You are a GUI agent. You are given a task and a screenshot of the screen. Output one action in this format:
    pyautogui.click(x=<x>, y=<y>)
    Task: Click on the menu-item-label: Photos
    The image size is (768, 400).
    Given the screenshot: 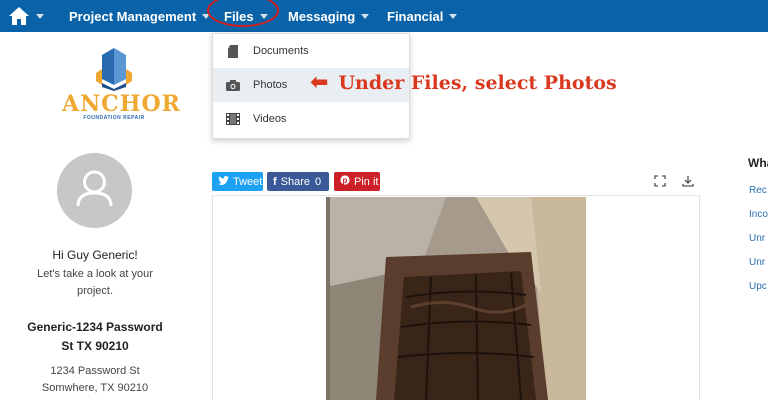 What is the action you would take?
    pyautogui.click(x=270, y=85)
    